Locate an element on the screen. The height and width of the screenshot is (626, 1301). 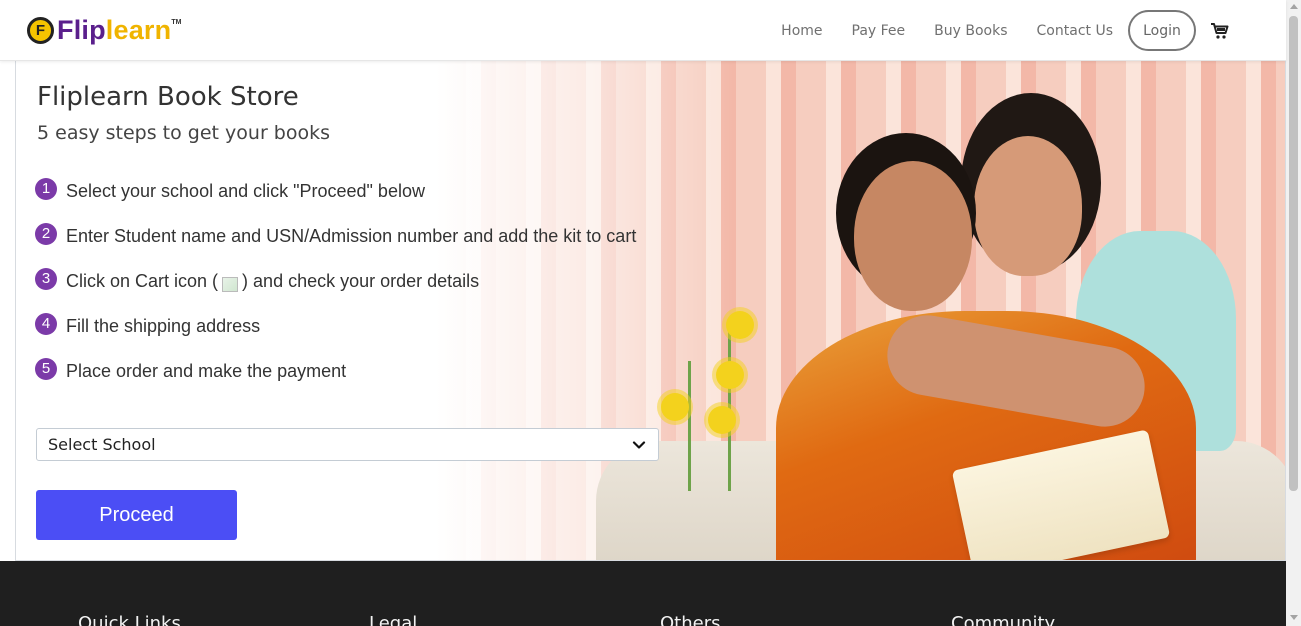
step-number-badge: 1 is located at coordinates (46, 188).